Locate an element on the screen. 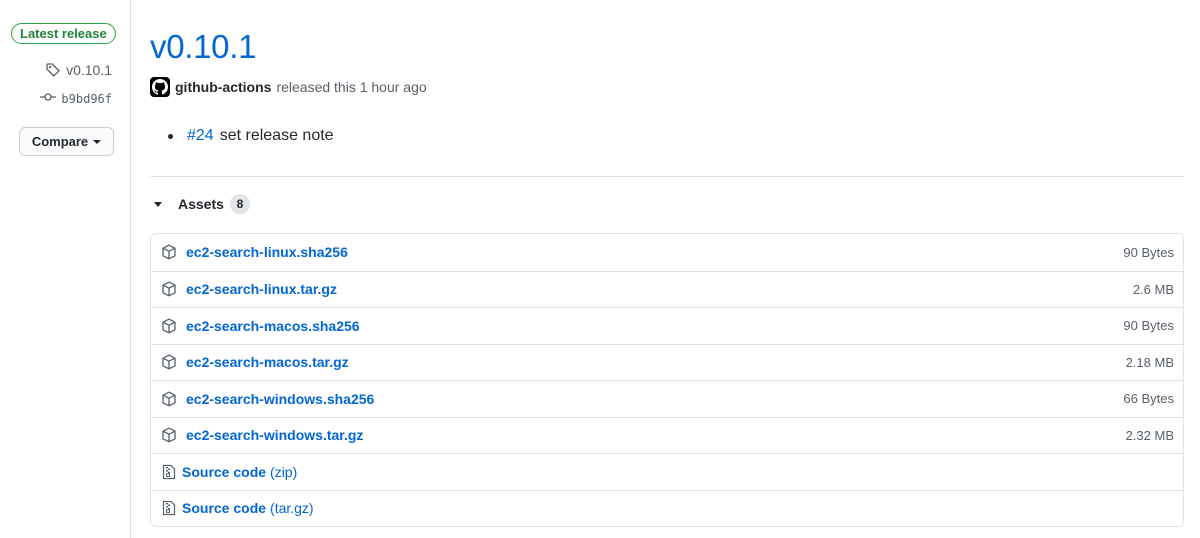 The width and height of the screenshot is (1200, 538). release-author: github-actions is located at coordinates (223, 87).